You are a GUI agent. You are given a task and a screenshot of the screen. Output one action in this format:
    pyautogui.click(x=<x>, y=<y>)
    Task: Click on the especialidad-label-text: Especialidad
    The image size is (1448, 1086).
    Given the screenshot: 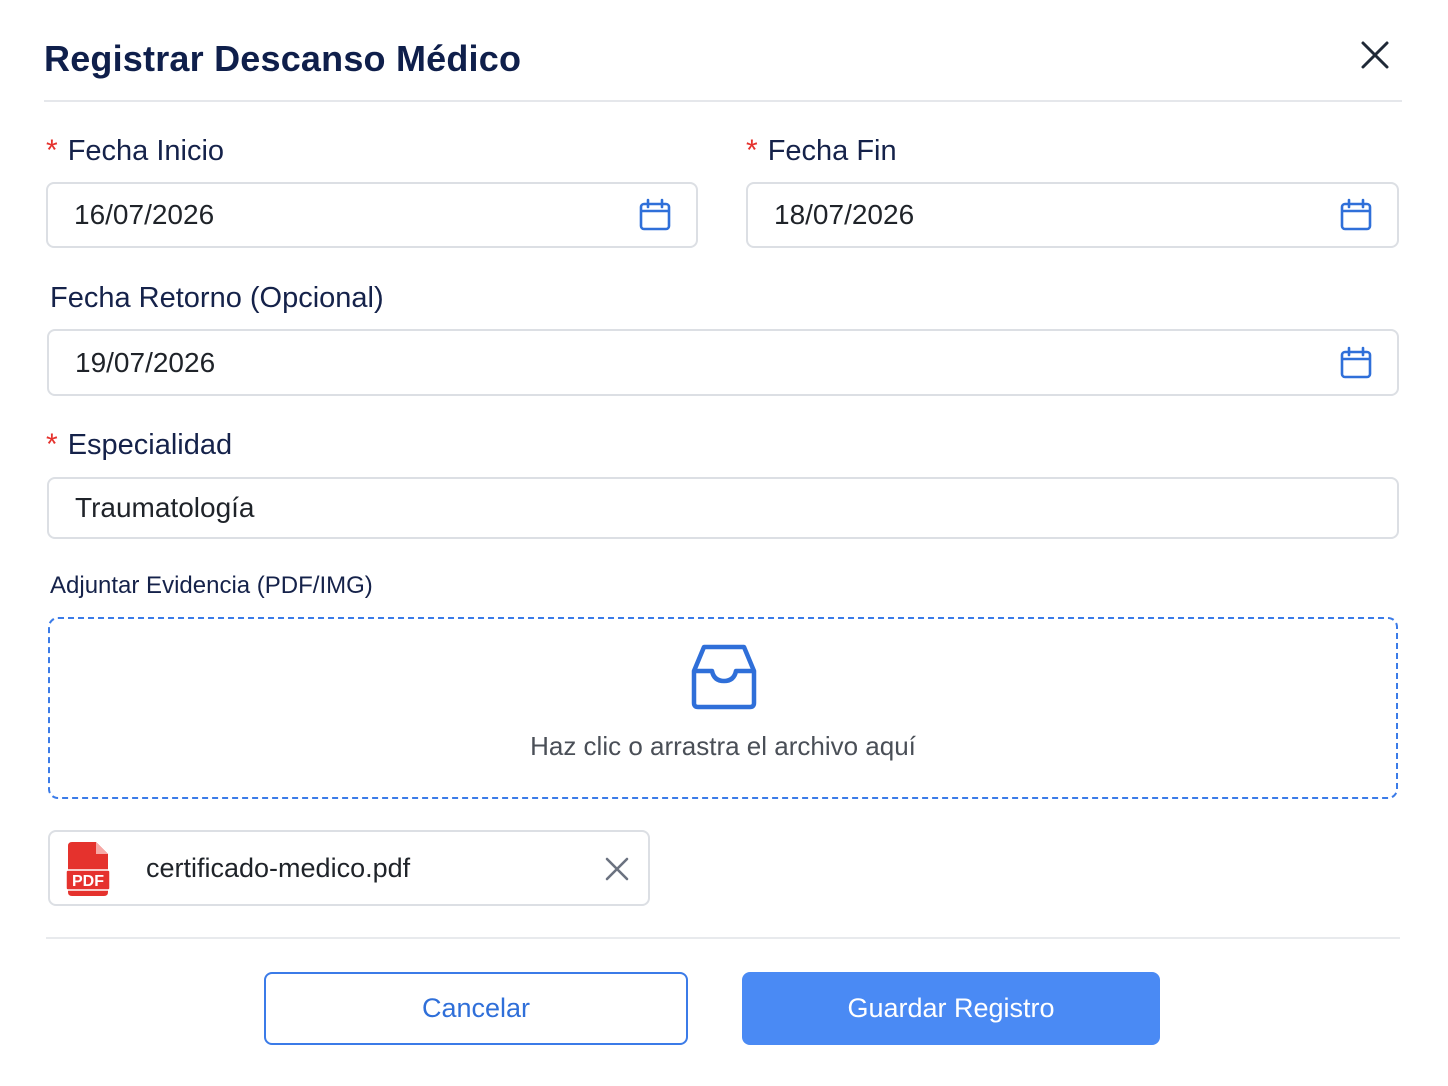 What is the action you would take?
    pyautogui.click(x=150, y=445)
    